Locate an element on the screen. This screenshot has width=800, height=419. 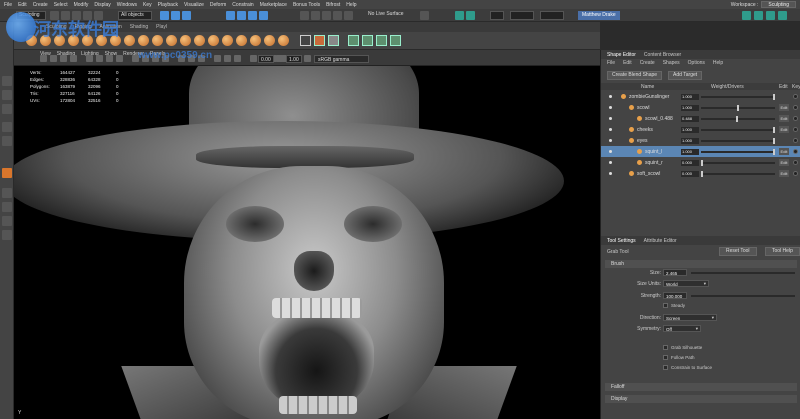
se-menu-create: Create is located at coordinates (647, 63).